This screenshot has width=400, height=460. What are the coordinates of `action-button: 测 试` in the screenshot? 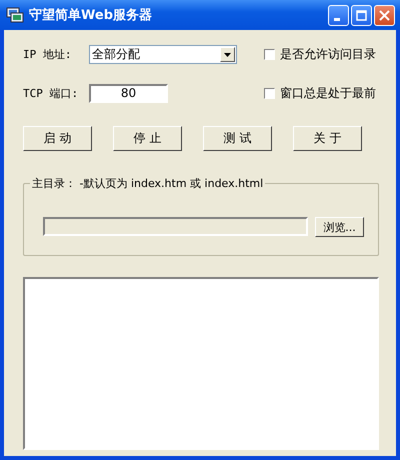 It's located at (237, 138).